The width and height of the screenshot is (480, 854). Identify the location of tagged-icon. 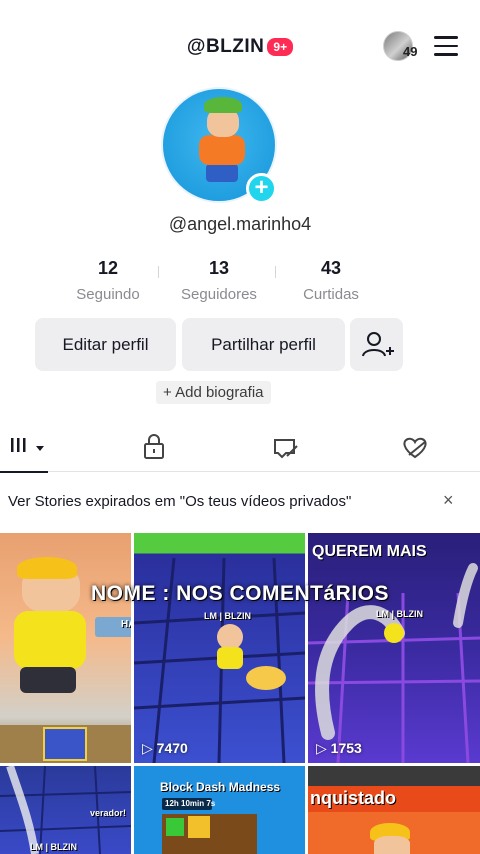
(286, 449).